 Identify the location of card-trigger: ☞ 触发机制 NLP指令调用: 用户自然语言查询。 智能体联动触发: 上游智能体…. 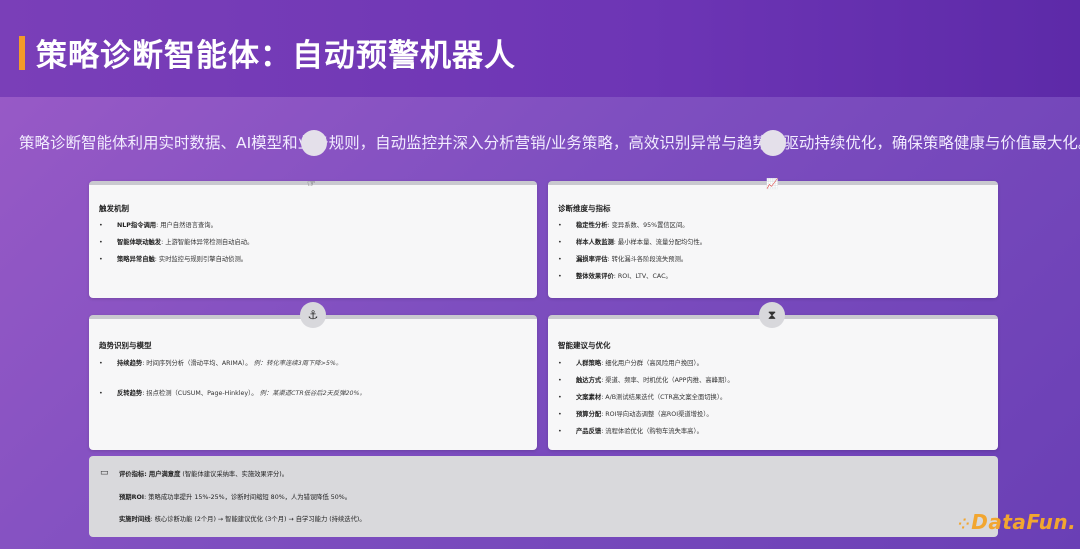
(313, 238).